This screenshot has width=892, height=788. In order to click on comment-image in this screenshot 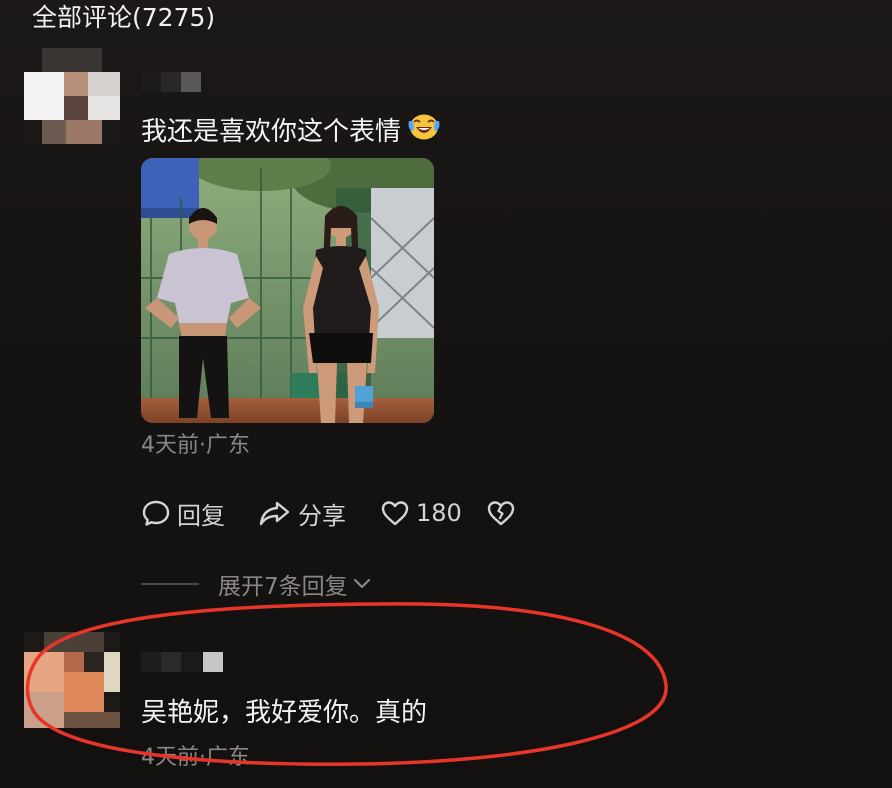, I will do `click(287, 290)`.